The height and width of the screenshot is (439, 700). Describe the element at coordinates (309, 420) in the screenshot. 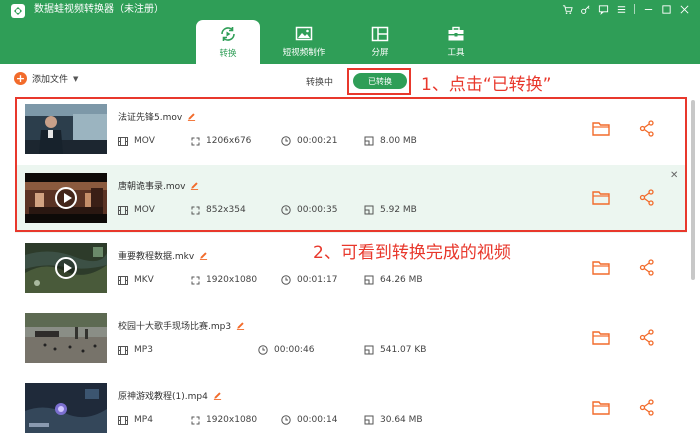

I see `file-duration: 00:00:14` at that location.